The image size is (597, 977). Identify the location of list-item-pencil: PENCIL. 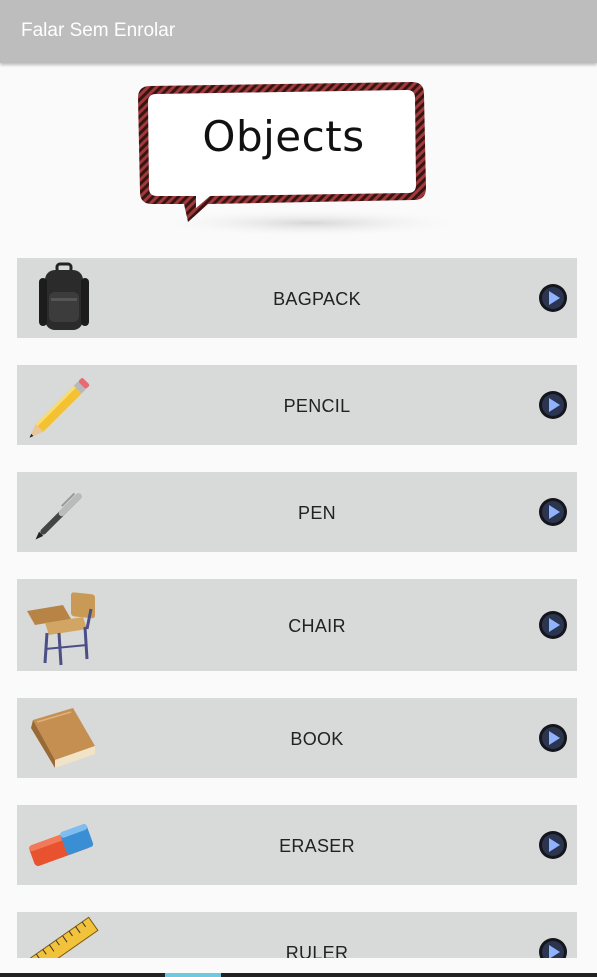
(297, 405).